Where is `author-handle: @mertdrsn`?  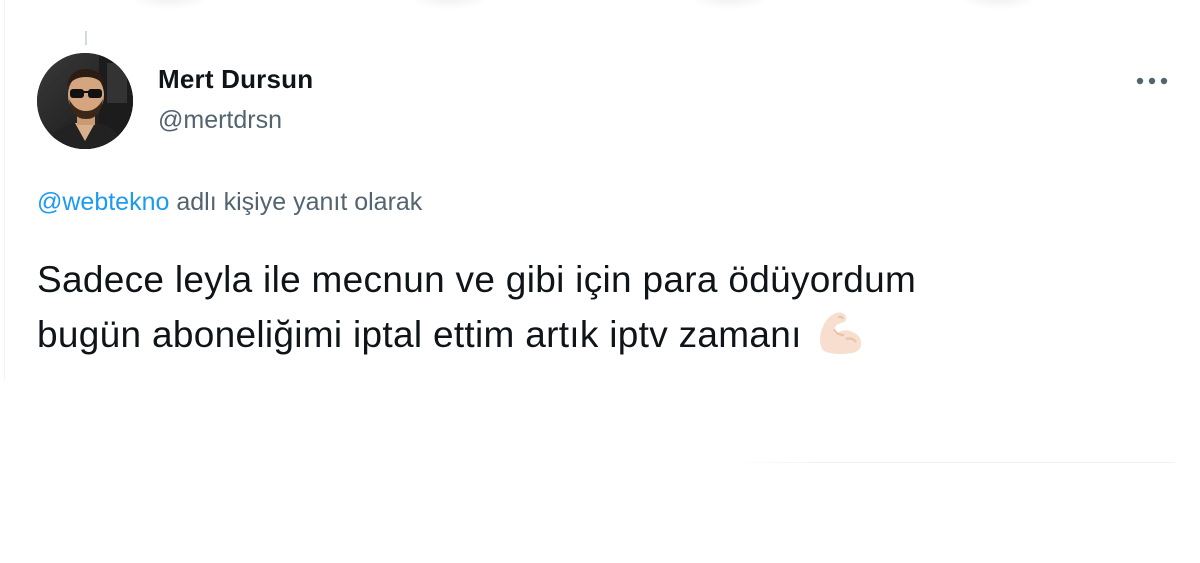
author-handle: @mertdrsn is located at coordinates (220, 120).